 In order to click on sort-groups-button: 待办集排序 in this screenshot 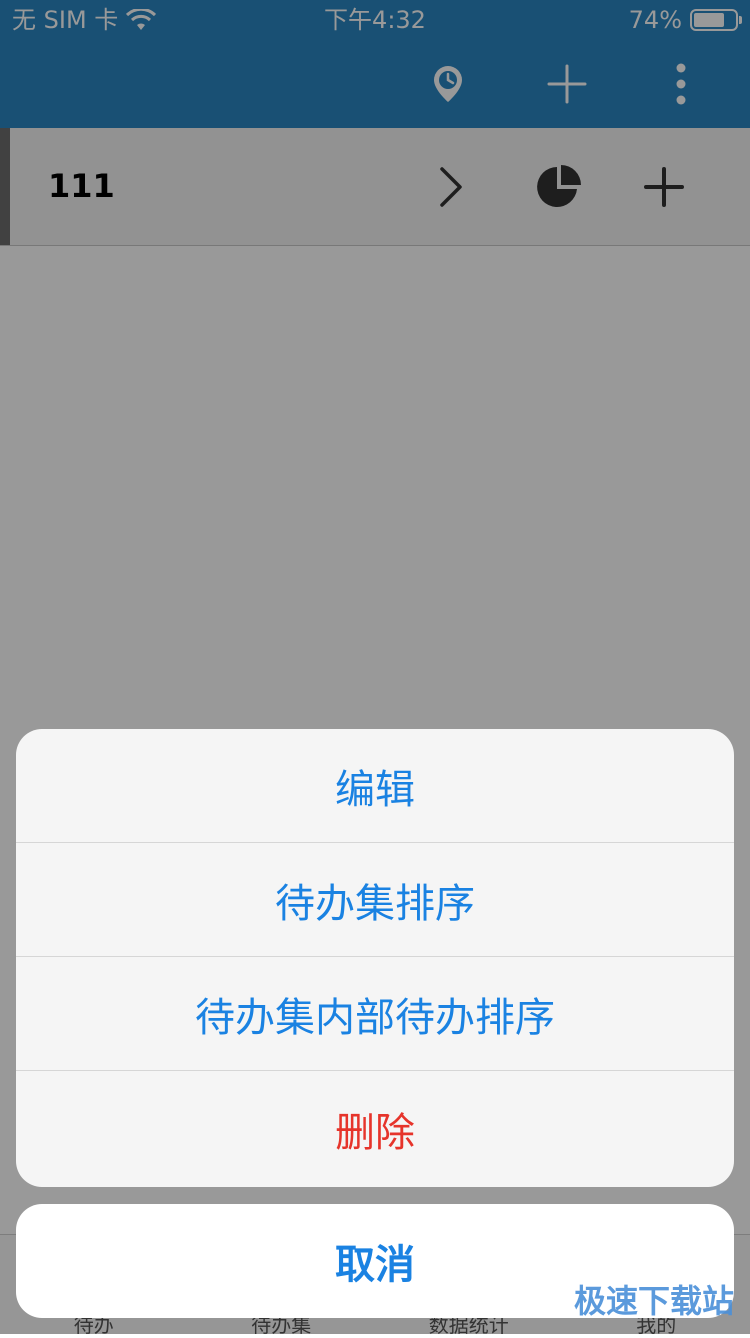, I will do `click(375, 900)`.